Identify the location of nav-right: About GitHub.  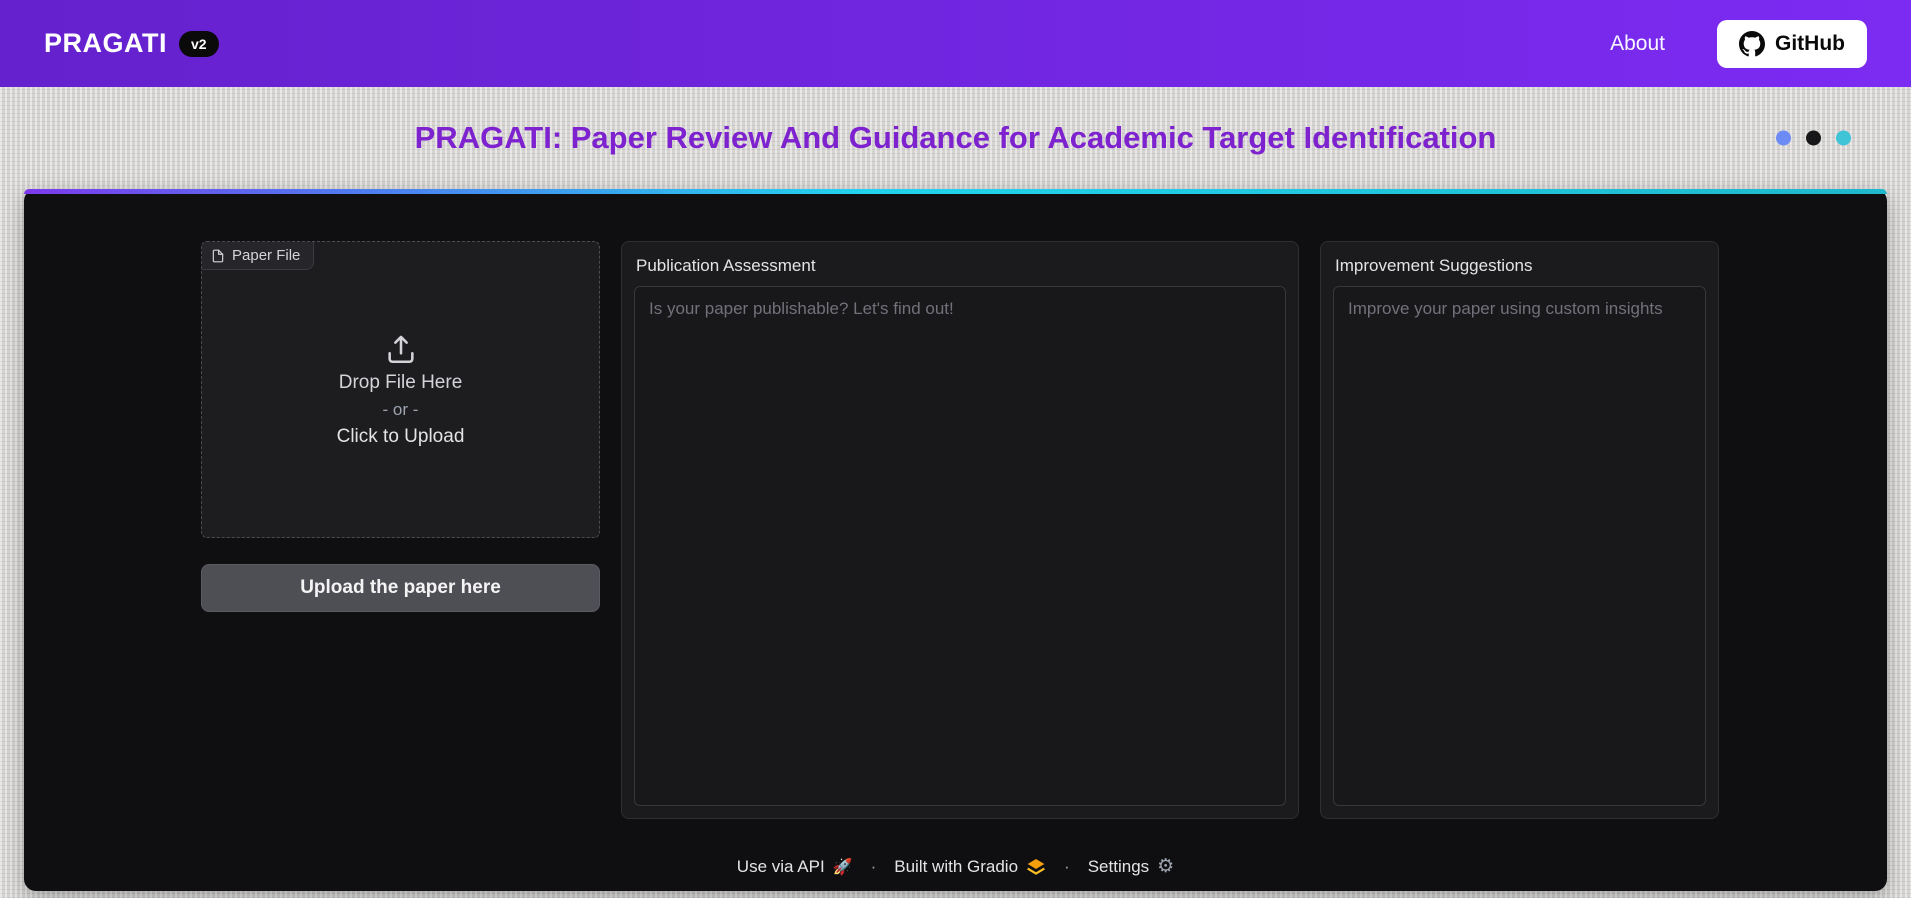
(1738, 43).